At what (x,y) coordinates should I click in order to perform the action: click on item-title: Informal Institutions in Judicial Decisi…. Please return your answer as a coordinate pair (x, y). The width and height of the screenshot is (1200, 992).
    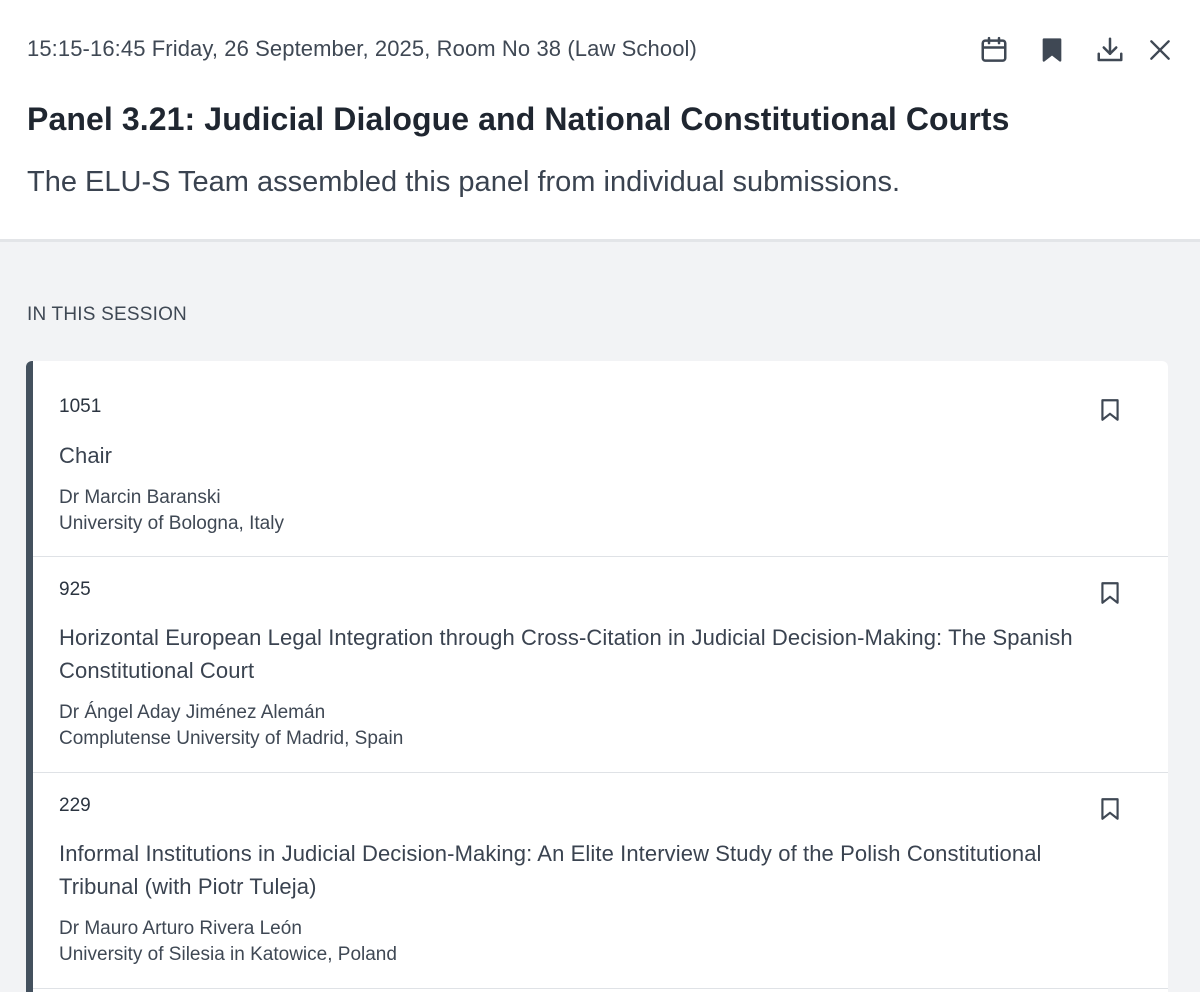
    Looking at the image, I should click on (579, 870).